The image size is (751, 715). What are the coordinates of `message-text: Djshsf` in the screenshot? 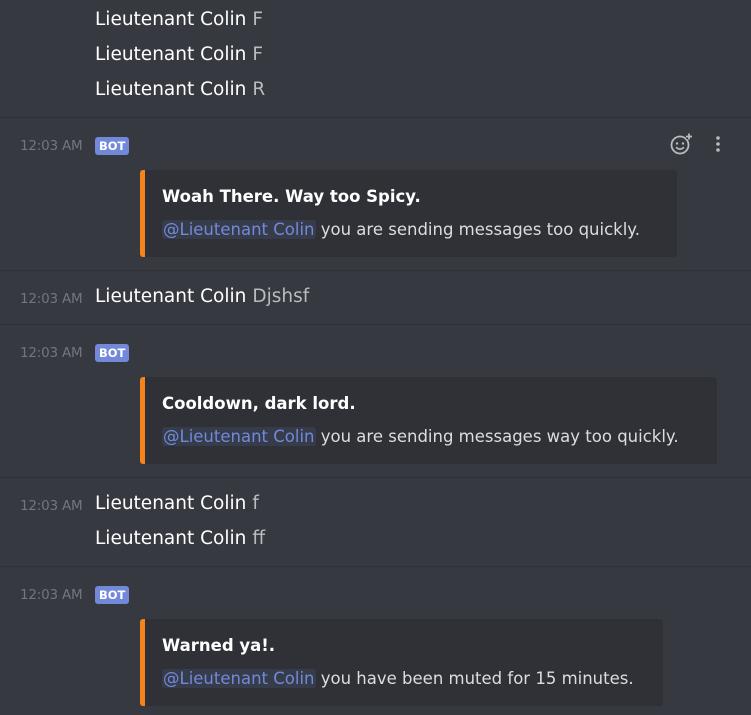 It's located at (281, 296).